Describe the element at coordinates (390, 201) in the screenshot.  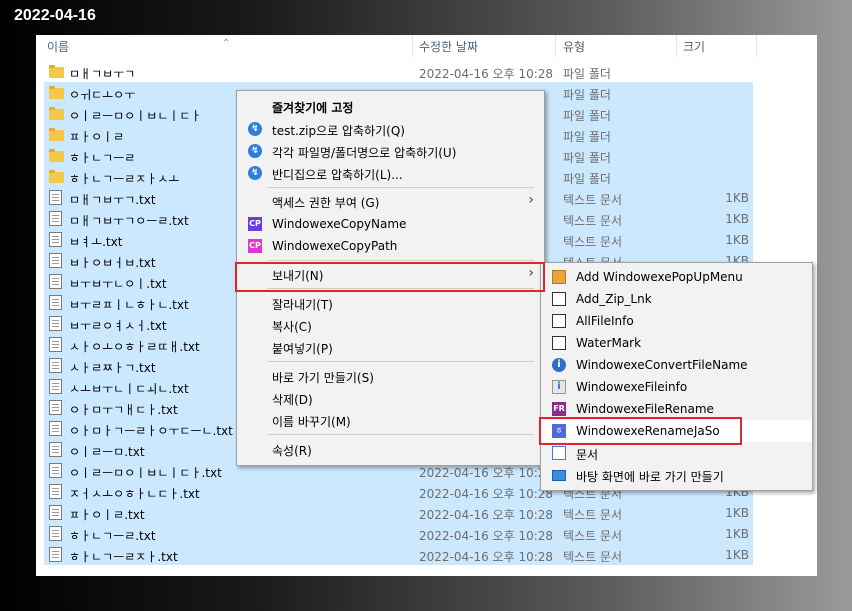
I see `menu-item-grant-access: 액세스 권한 부여 (G) ›` at that location.